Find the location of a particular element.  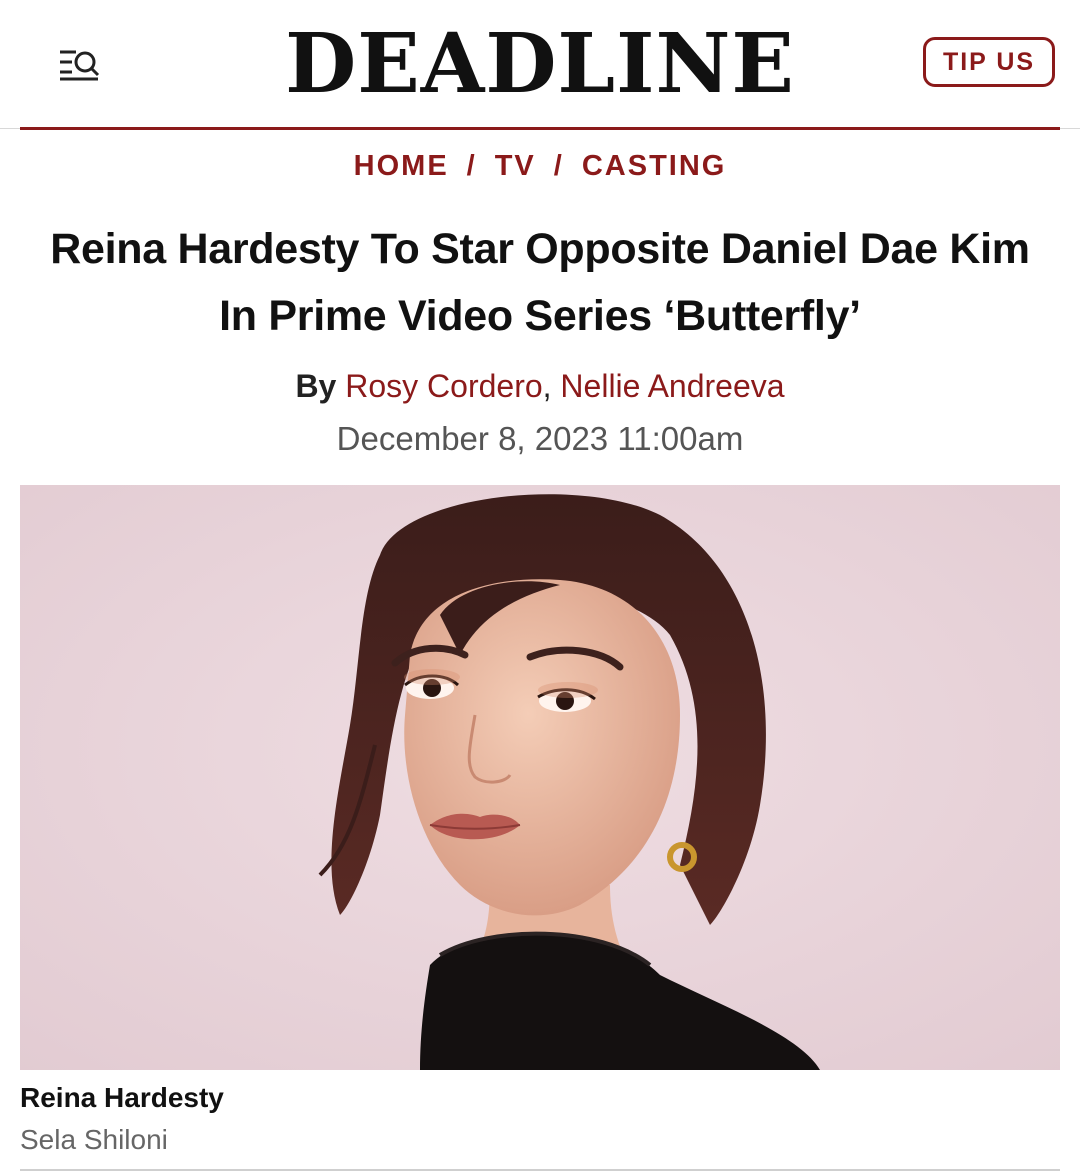

byline-joiner: , is located at coordinates (547, 386).